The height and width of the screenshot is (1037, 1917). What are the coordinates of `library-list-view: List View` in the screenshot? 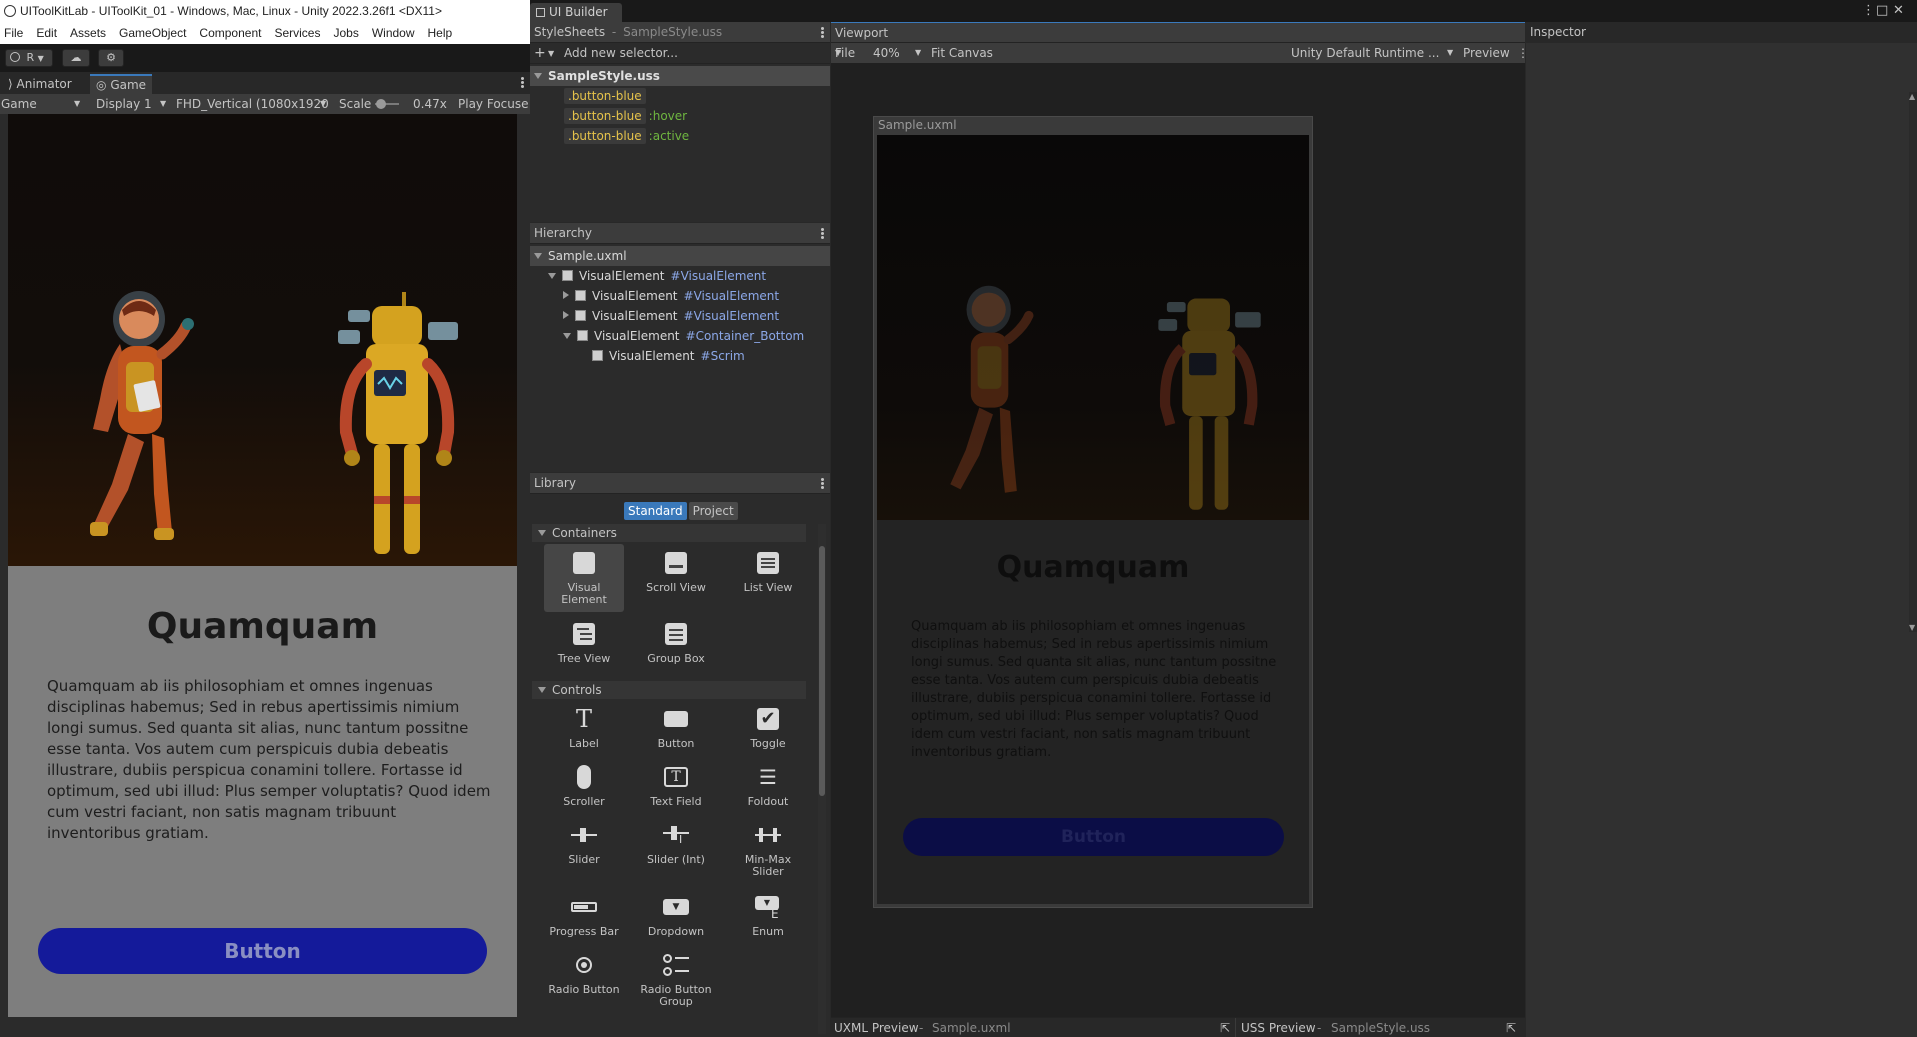 It's located at (768, 571).